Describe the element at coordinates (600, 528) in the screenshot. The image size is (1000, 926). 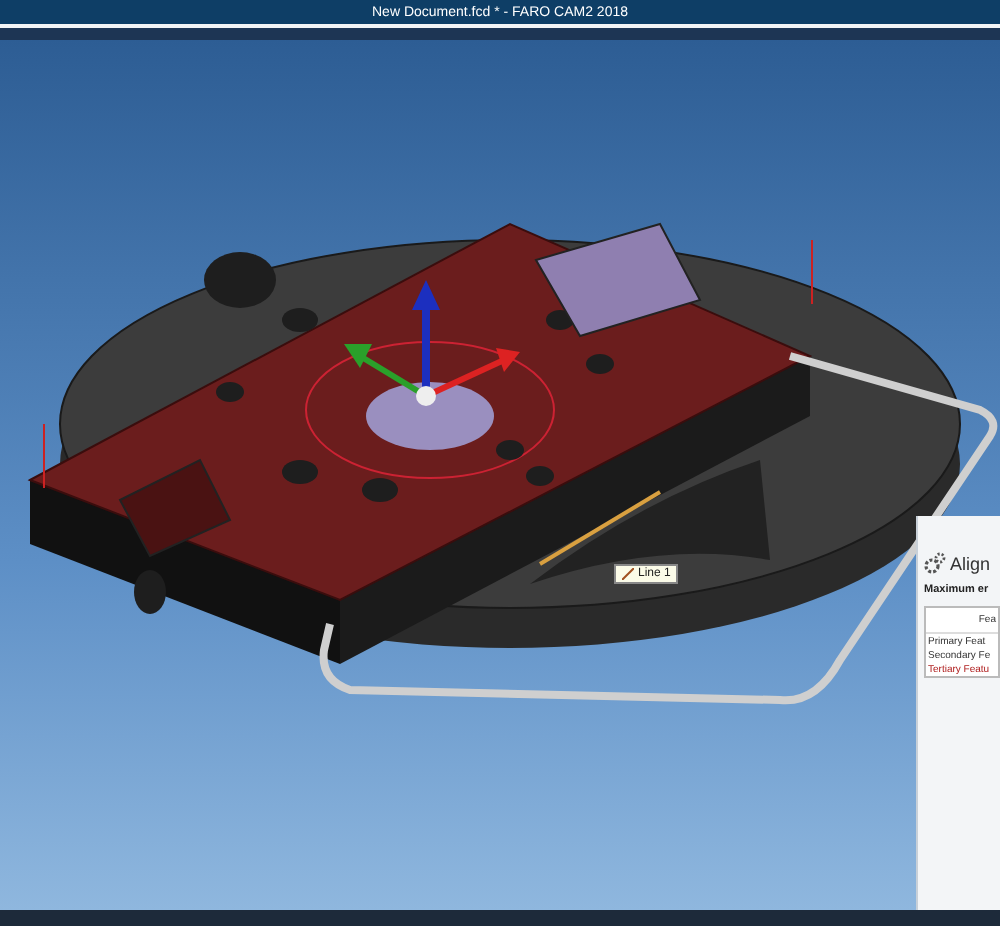
I see `measurement-line` at that location.